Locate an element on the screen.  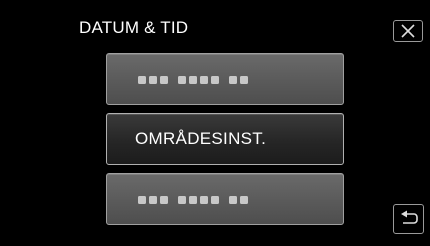
screen-title: DATUM & TID is located at coordinates (134, 27).